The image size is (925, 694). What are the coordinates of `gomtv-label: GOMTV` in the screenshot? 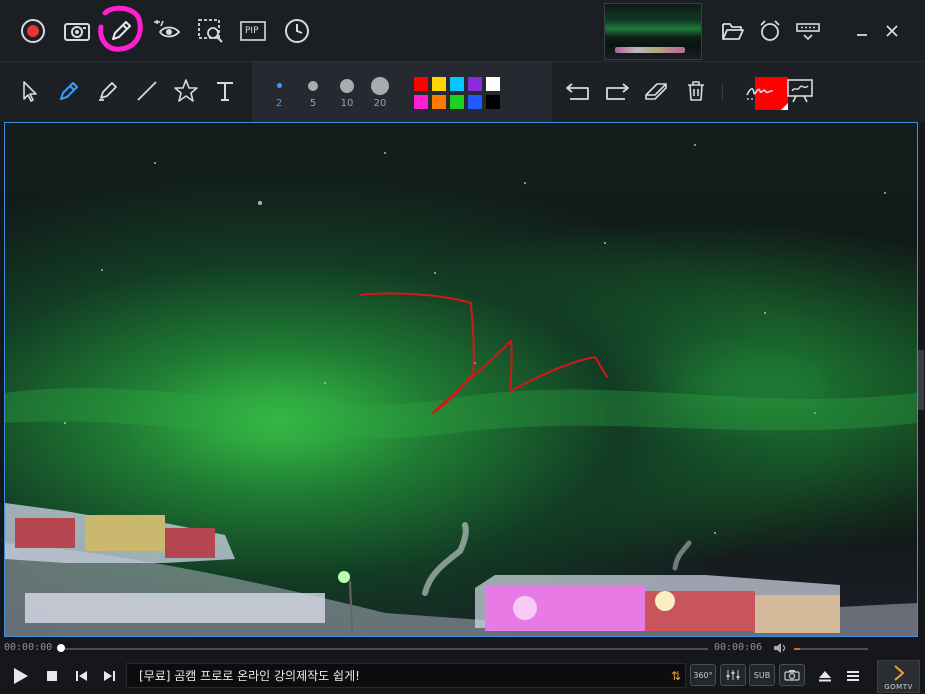 It's located at (898, 687).